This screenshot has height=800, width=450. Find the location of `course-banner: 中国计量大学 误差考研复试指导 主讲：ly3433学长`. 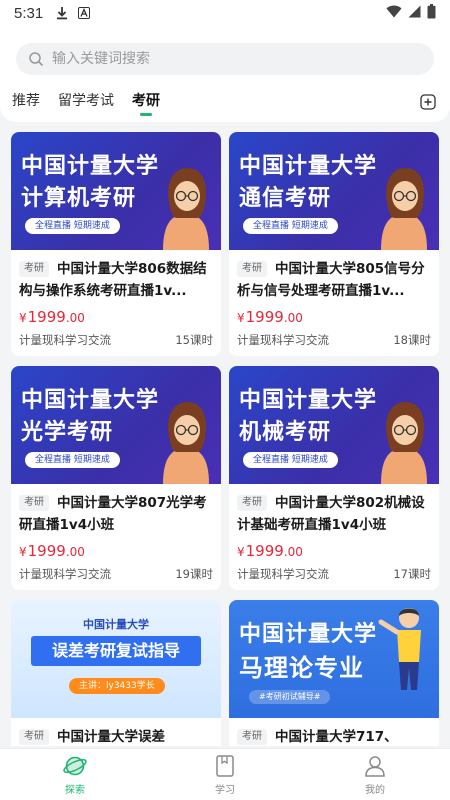

course-banner: 中国计量大学 误差考研复试指导 主讲：ly3433学长 is located at coordinates (116, 659).